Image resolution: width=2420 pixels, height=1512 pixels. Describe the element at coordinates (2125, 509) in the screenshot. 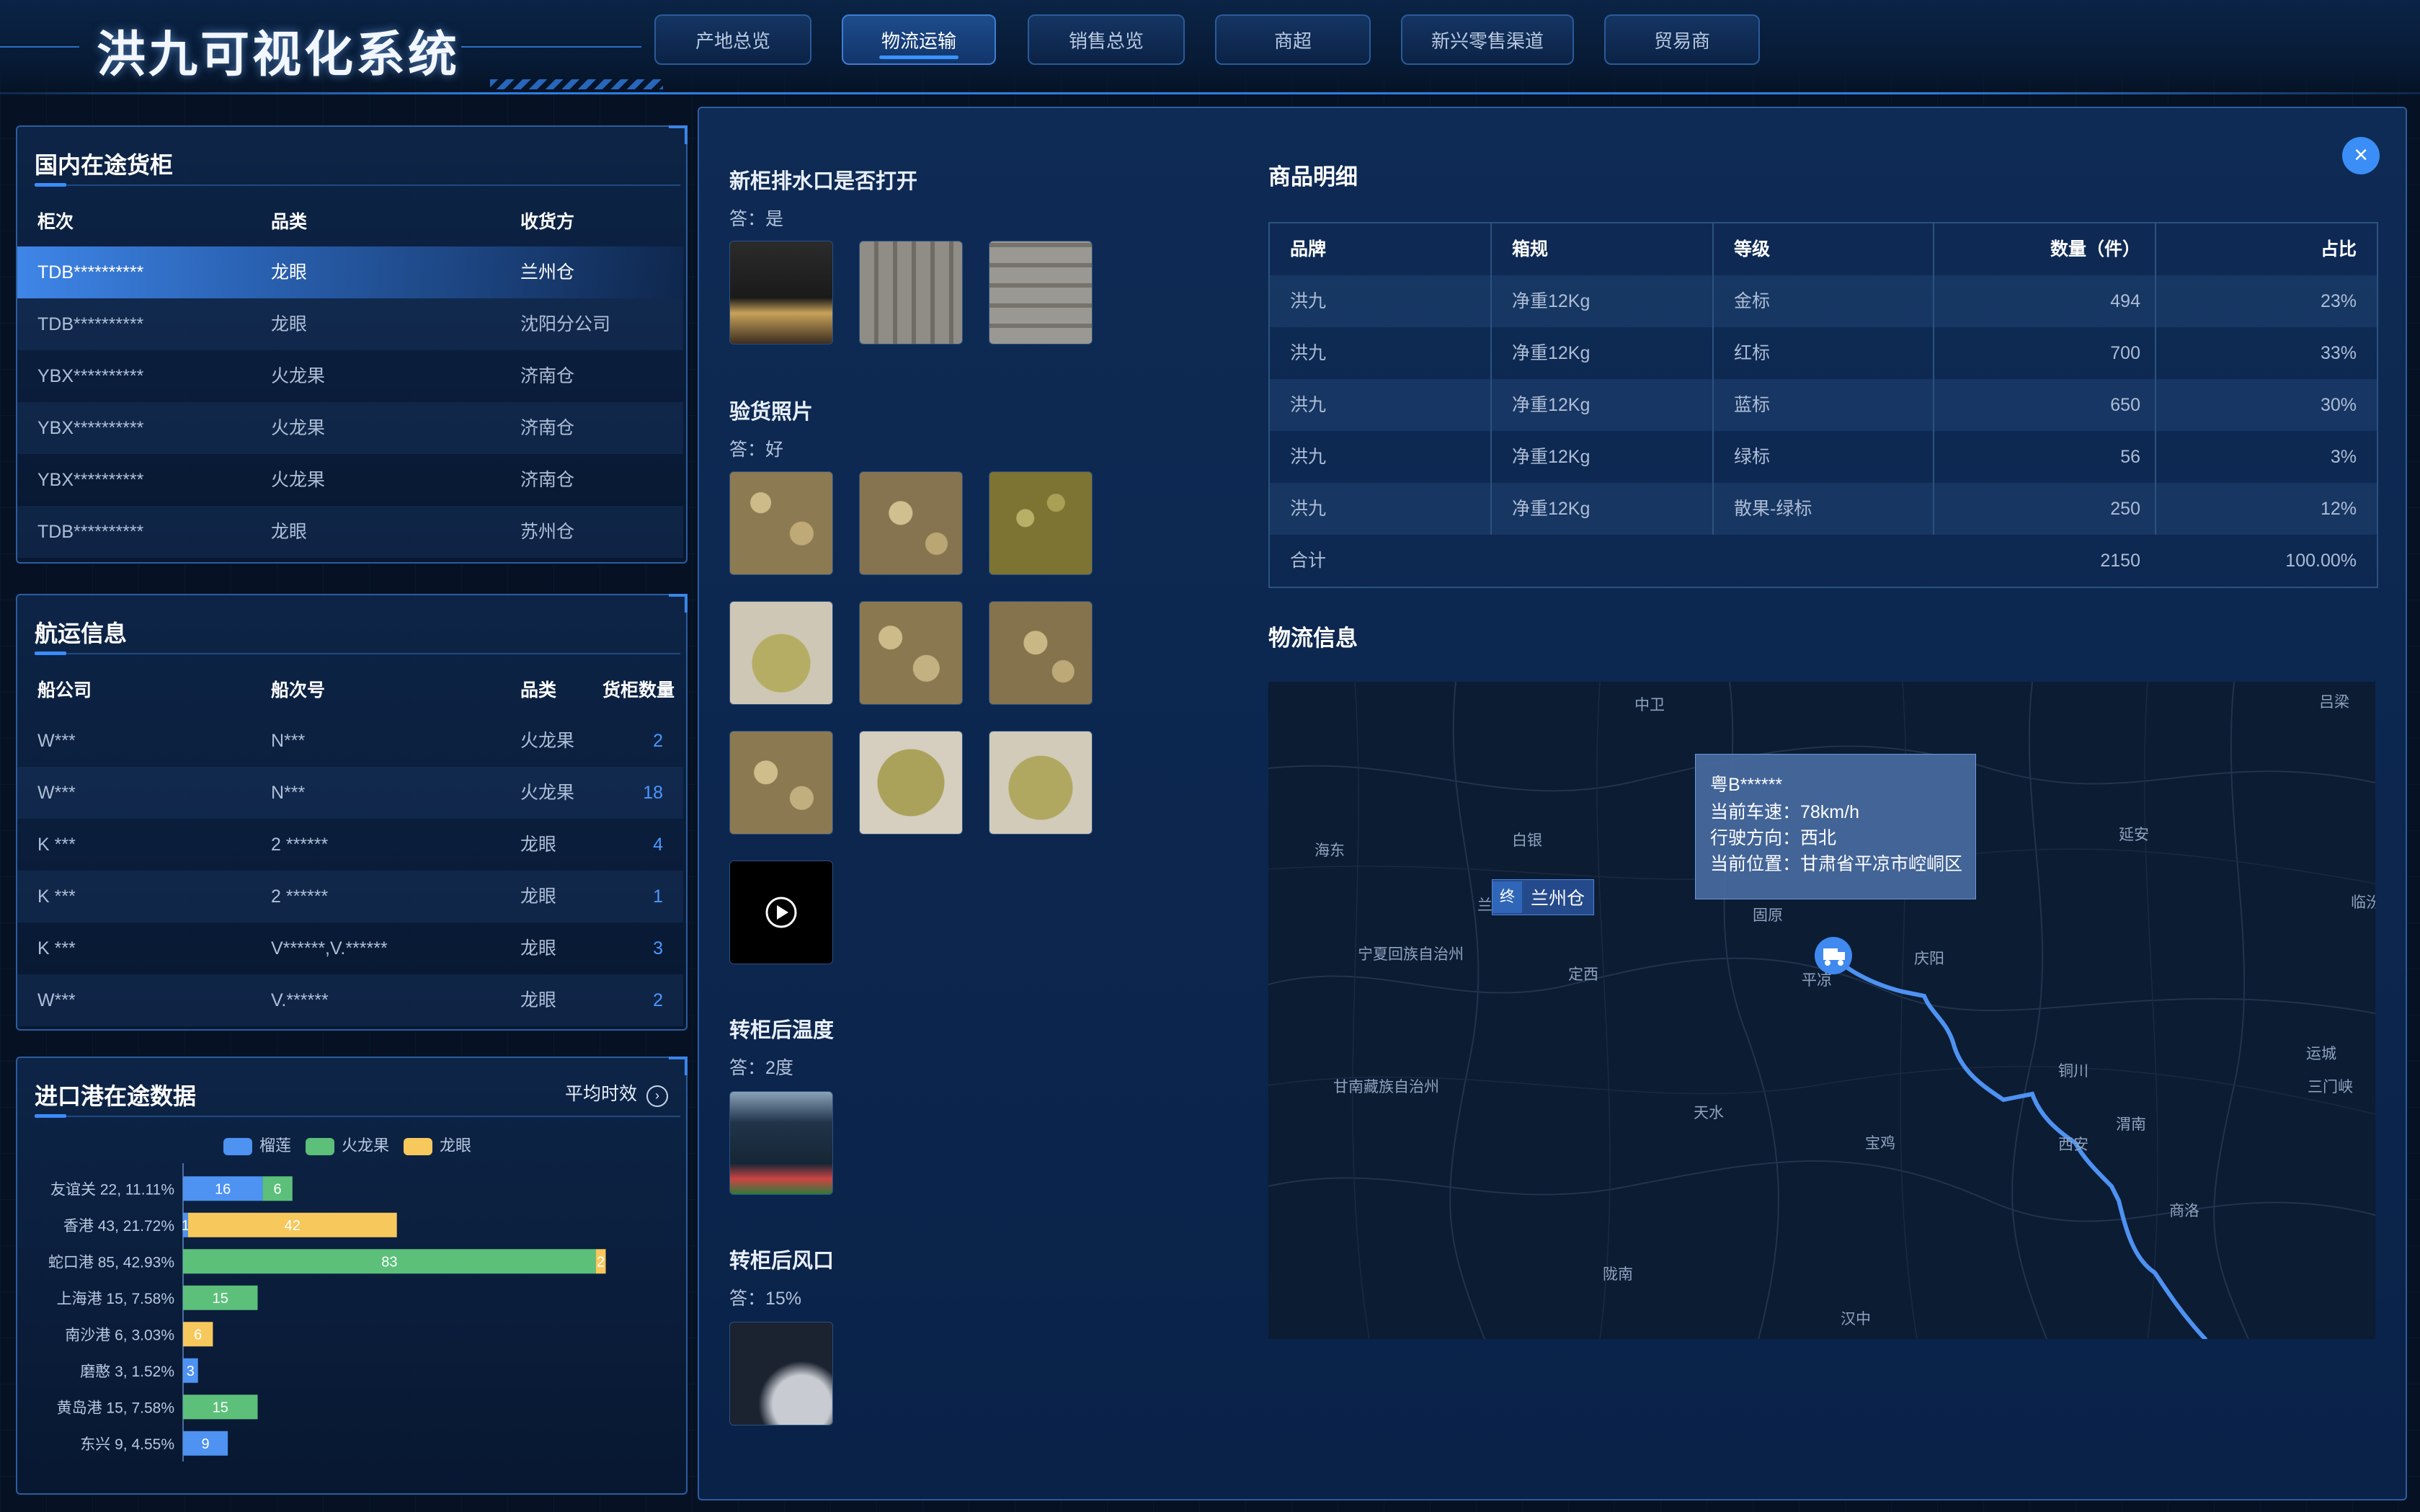

I see `table-cell: 250` at that location.